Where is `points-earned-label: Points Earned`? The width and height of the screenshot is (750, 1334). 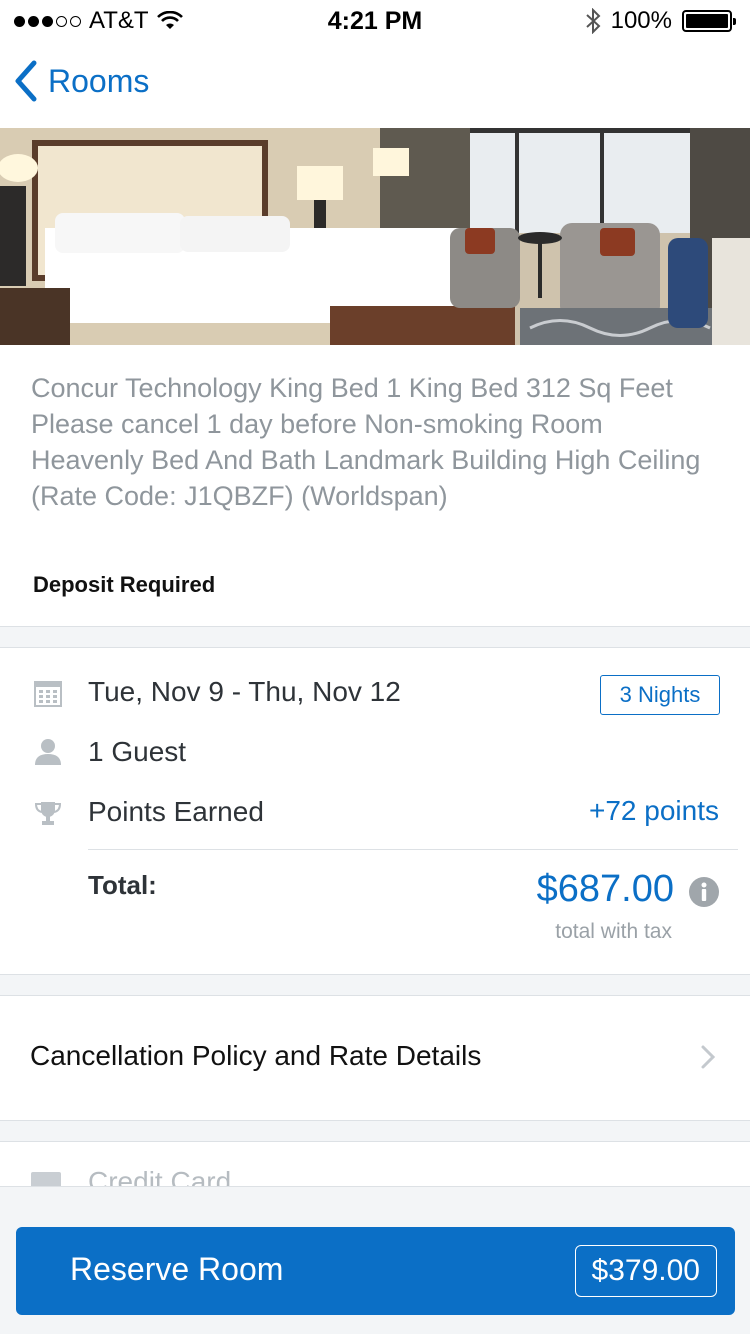
points-earned-label: Points Earned is located at coordinates (176, 811).